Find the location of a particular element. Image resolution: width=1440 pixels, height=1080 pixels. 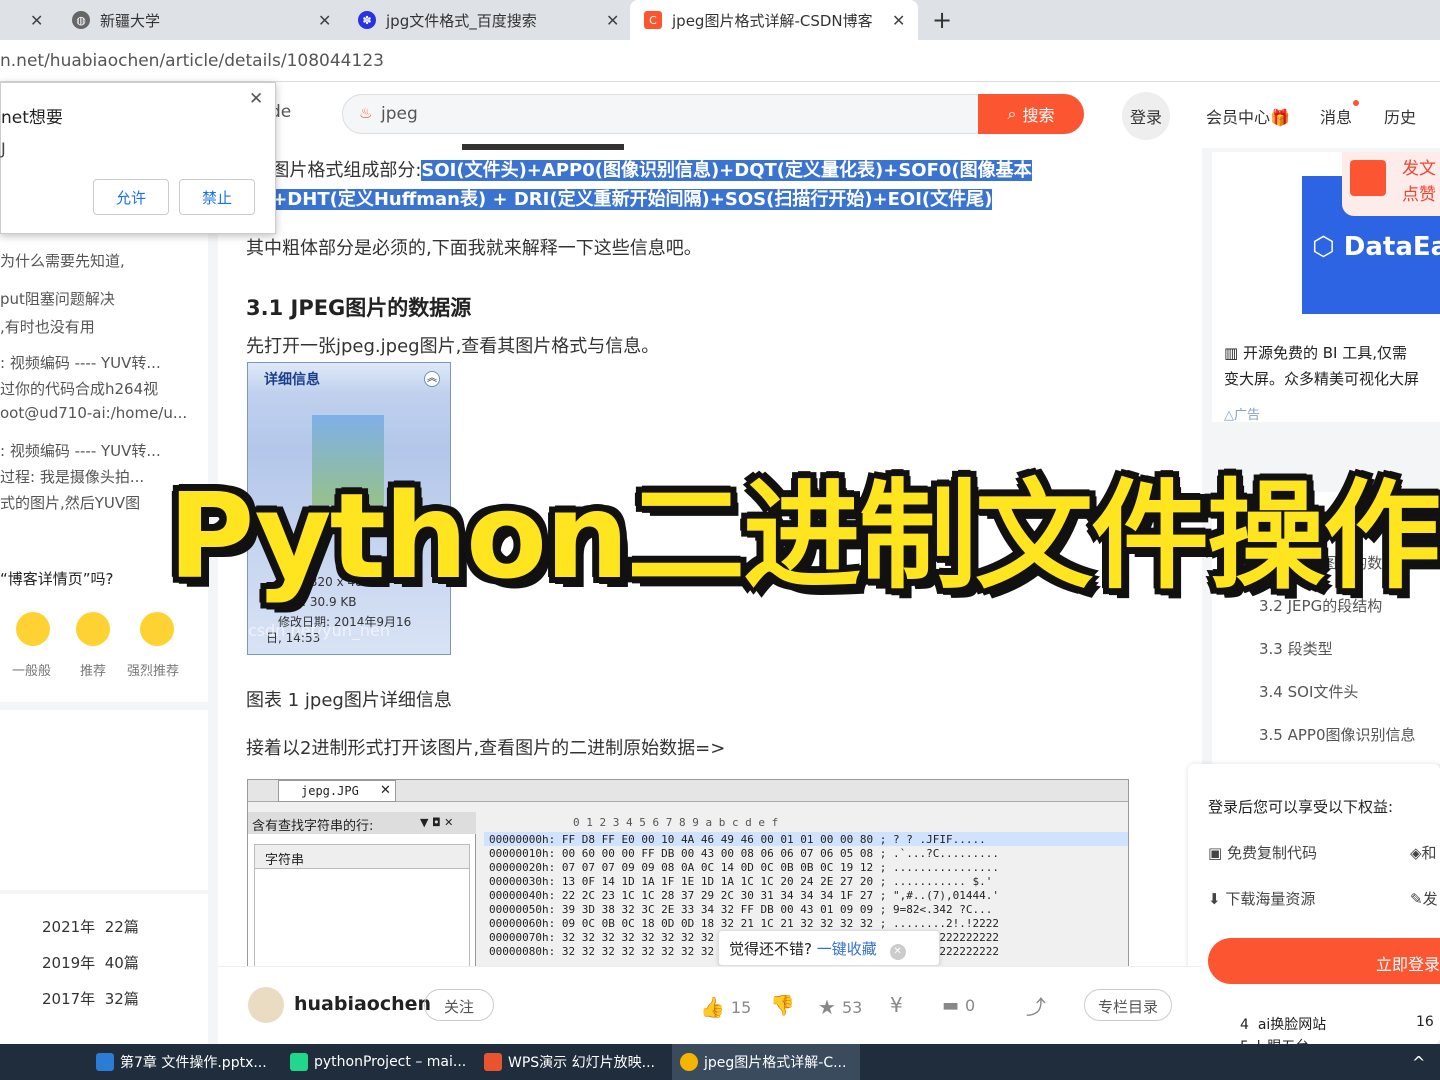

thumbs-down-icon: 👎 is located at coordinates (782, 1005).